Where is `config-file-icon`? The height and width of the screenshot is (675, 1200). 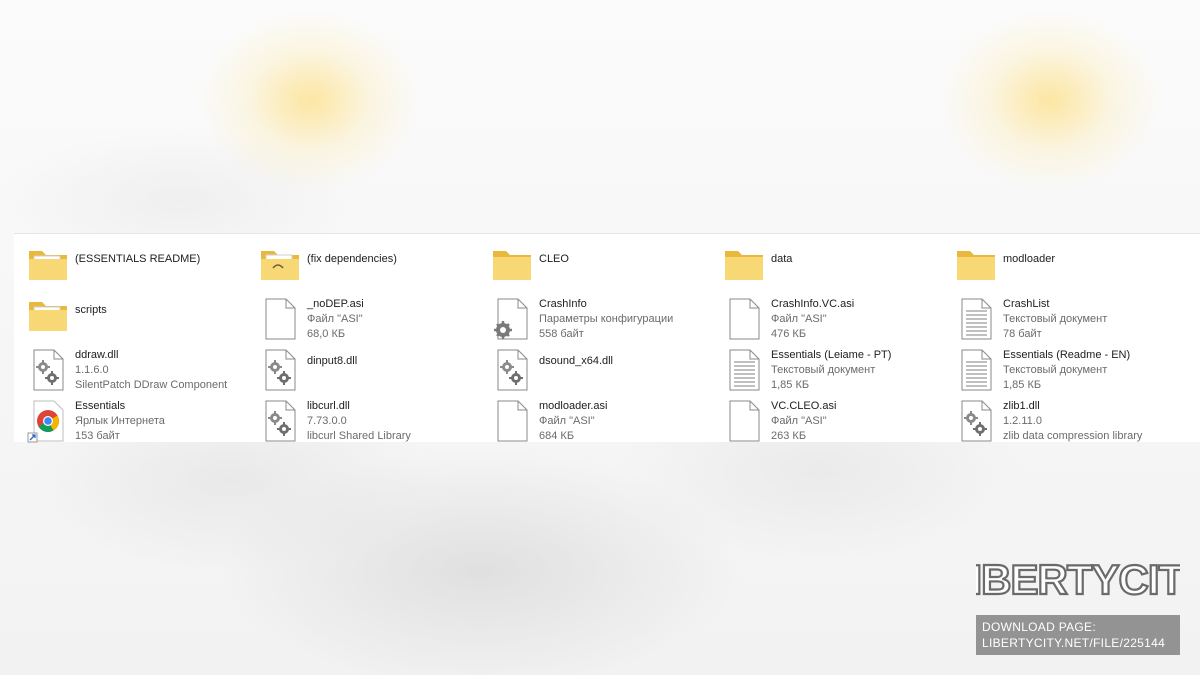
config-file-icon is located at coordinates (511, 319).